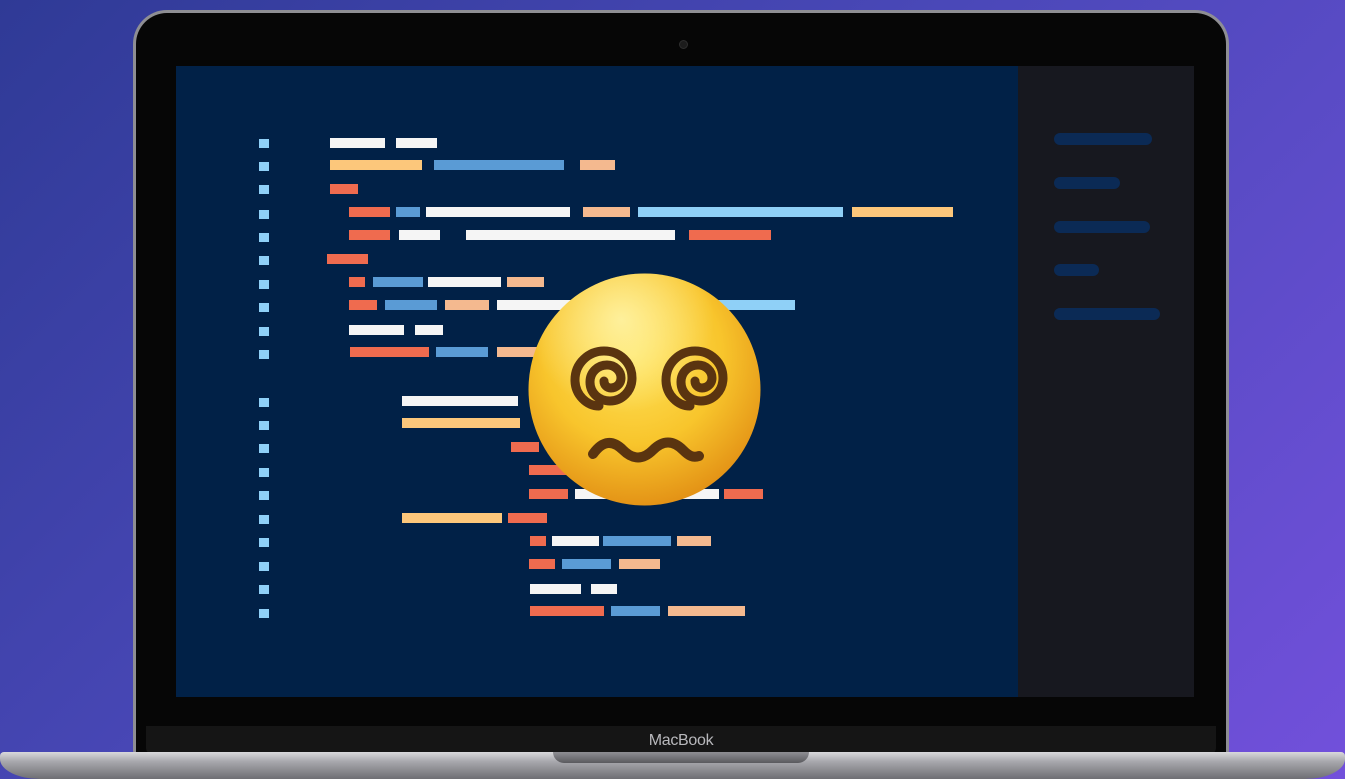 Image resolution: width=1345 pixels, height=779 pixels. I want to click on laptop-chin: MacBook, so click(681, 740).